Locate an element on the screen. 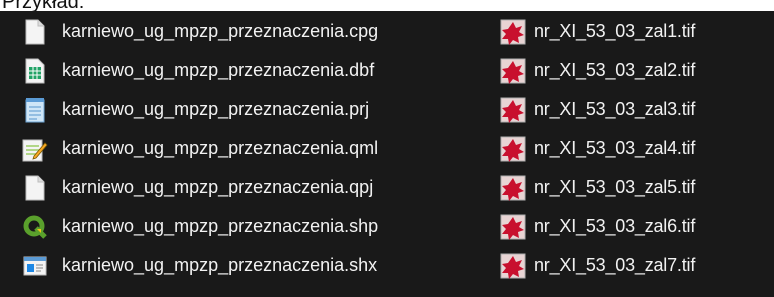 This screenshot has width=774, height=297. file-name: nr_XI_53_03_zal7.tif is located at coordinates (615, 265).